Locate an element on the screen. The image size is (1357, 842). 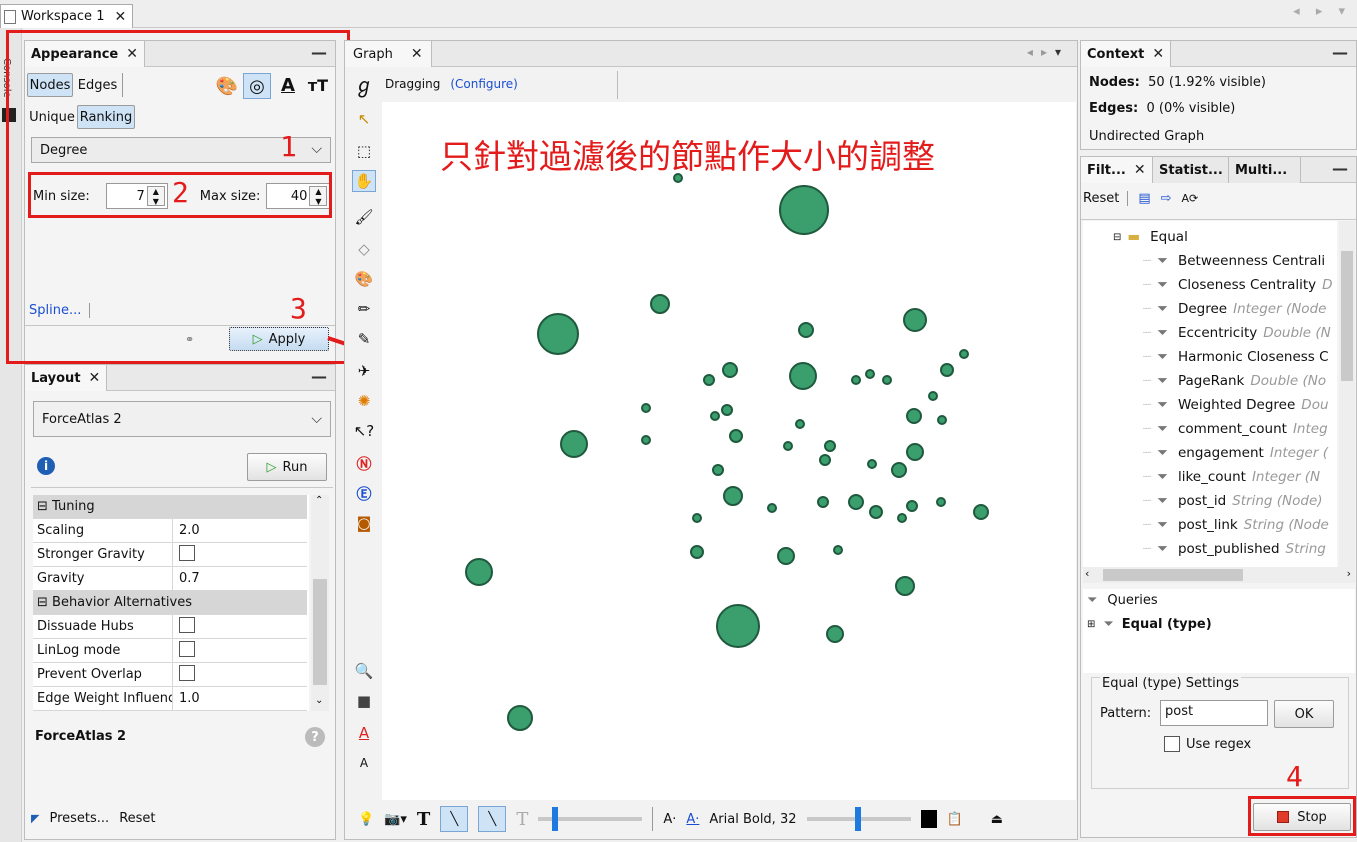
edge-labels-icon: T is located at coordinates (522, 819).